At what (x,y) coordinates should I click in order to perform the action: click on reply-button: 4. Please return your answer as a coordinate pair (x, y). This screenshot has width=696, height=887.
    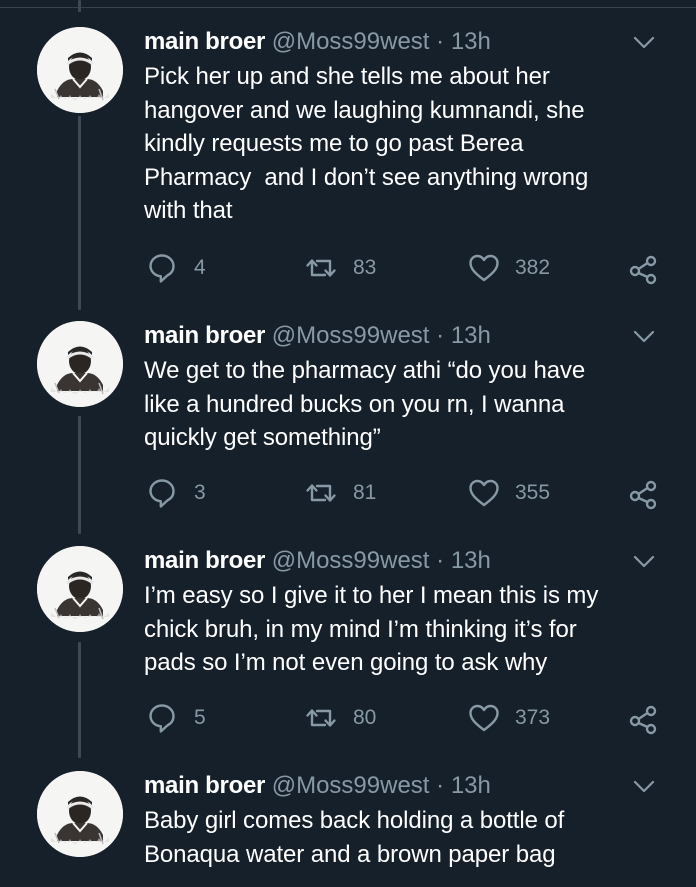
    Looking at the image, I should click on (176, 268).